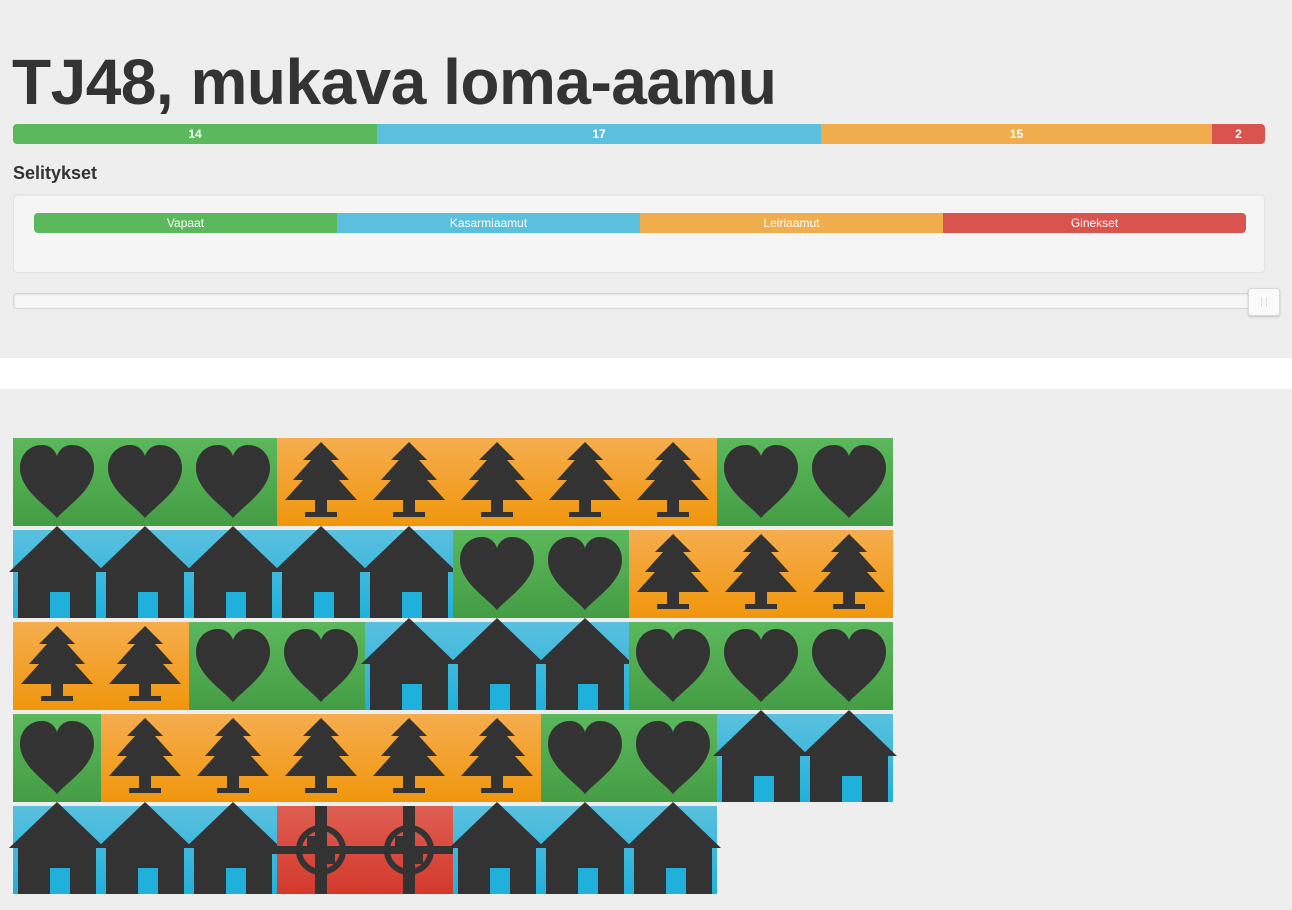  I want to click on grip-icon, so click(1264, 302).